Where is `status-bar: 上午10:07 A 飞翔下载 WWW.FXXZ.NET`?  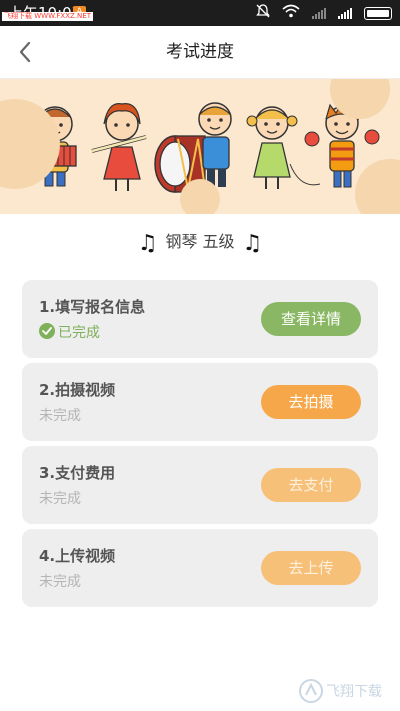
status-bar: 上午10:07 A 飞翔下载 WWW.FXXZ.NET is located at coordinates (200, 13).